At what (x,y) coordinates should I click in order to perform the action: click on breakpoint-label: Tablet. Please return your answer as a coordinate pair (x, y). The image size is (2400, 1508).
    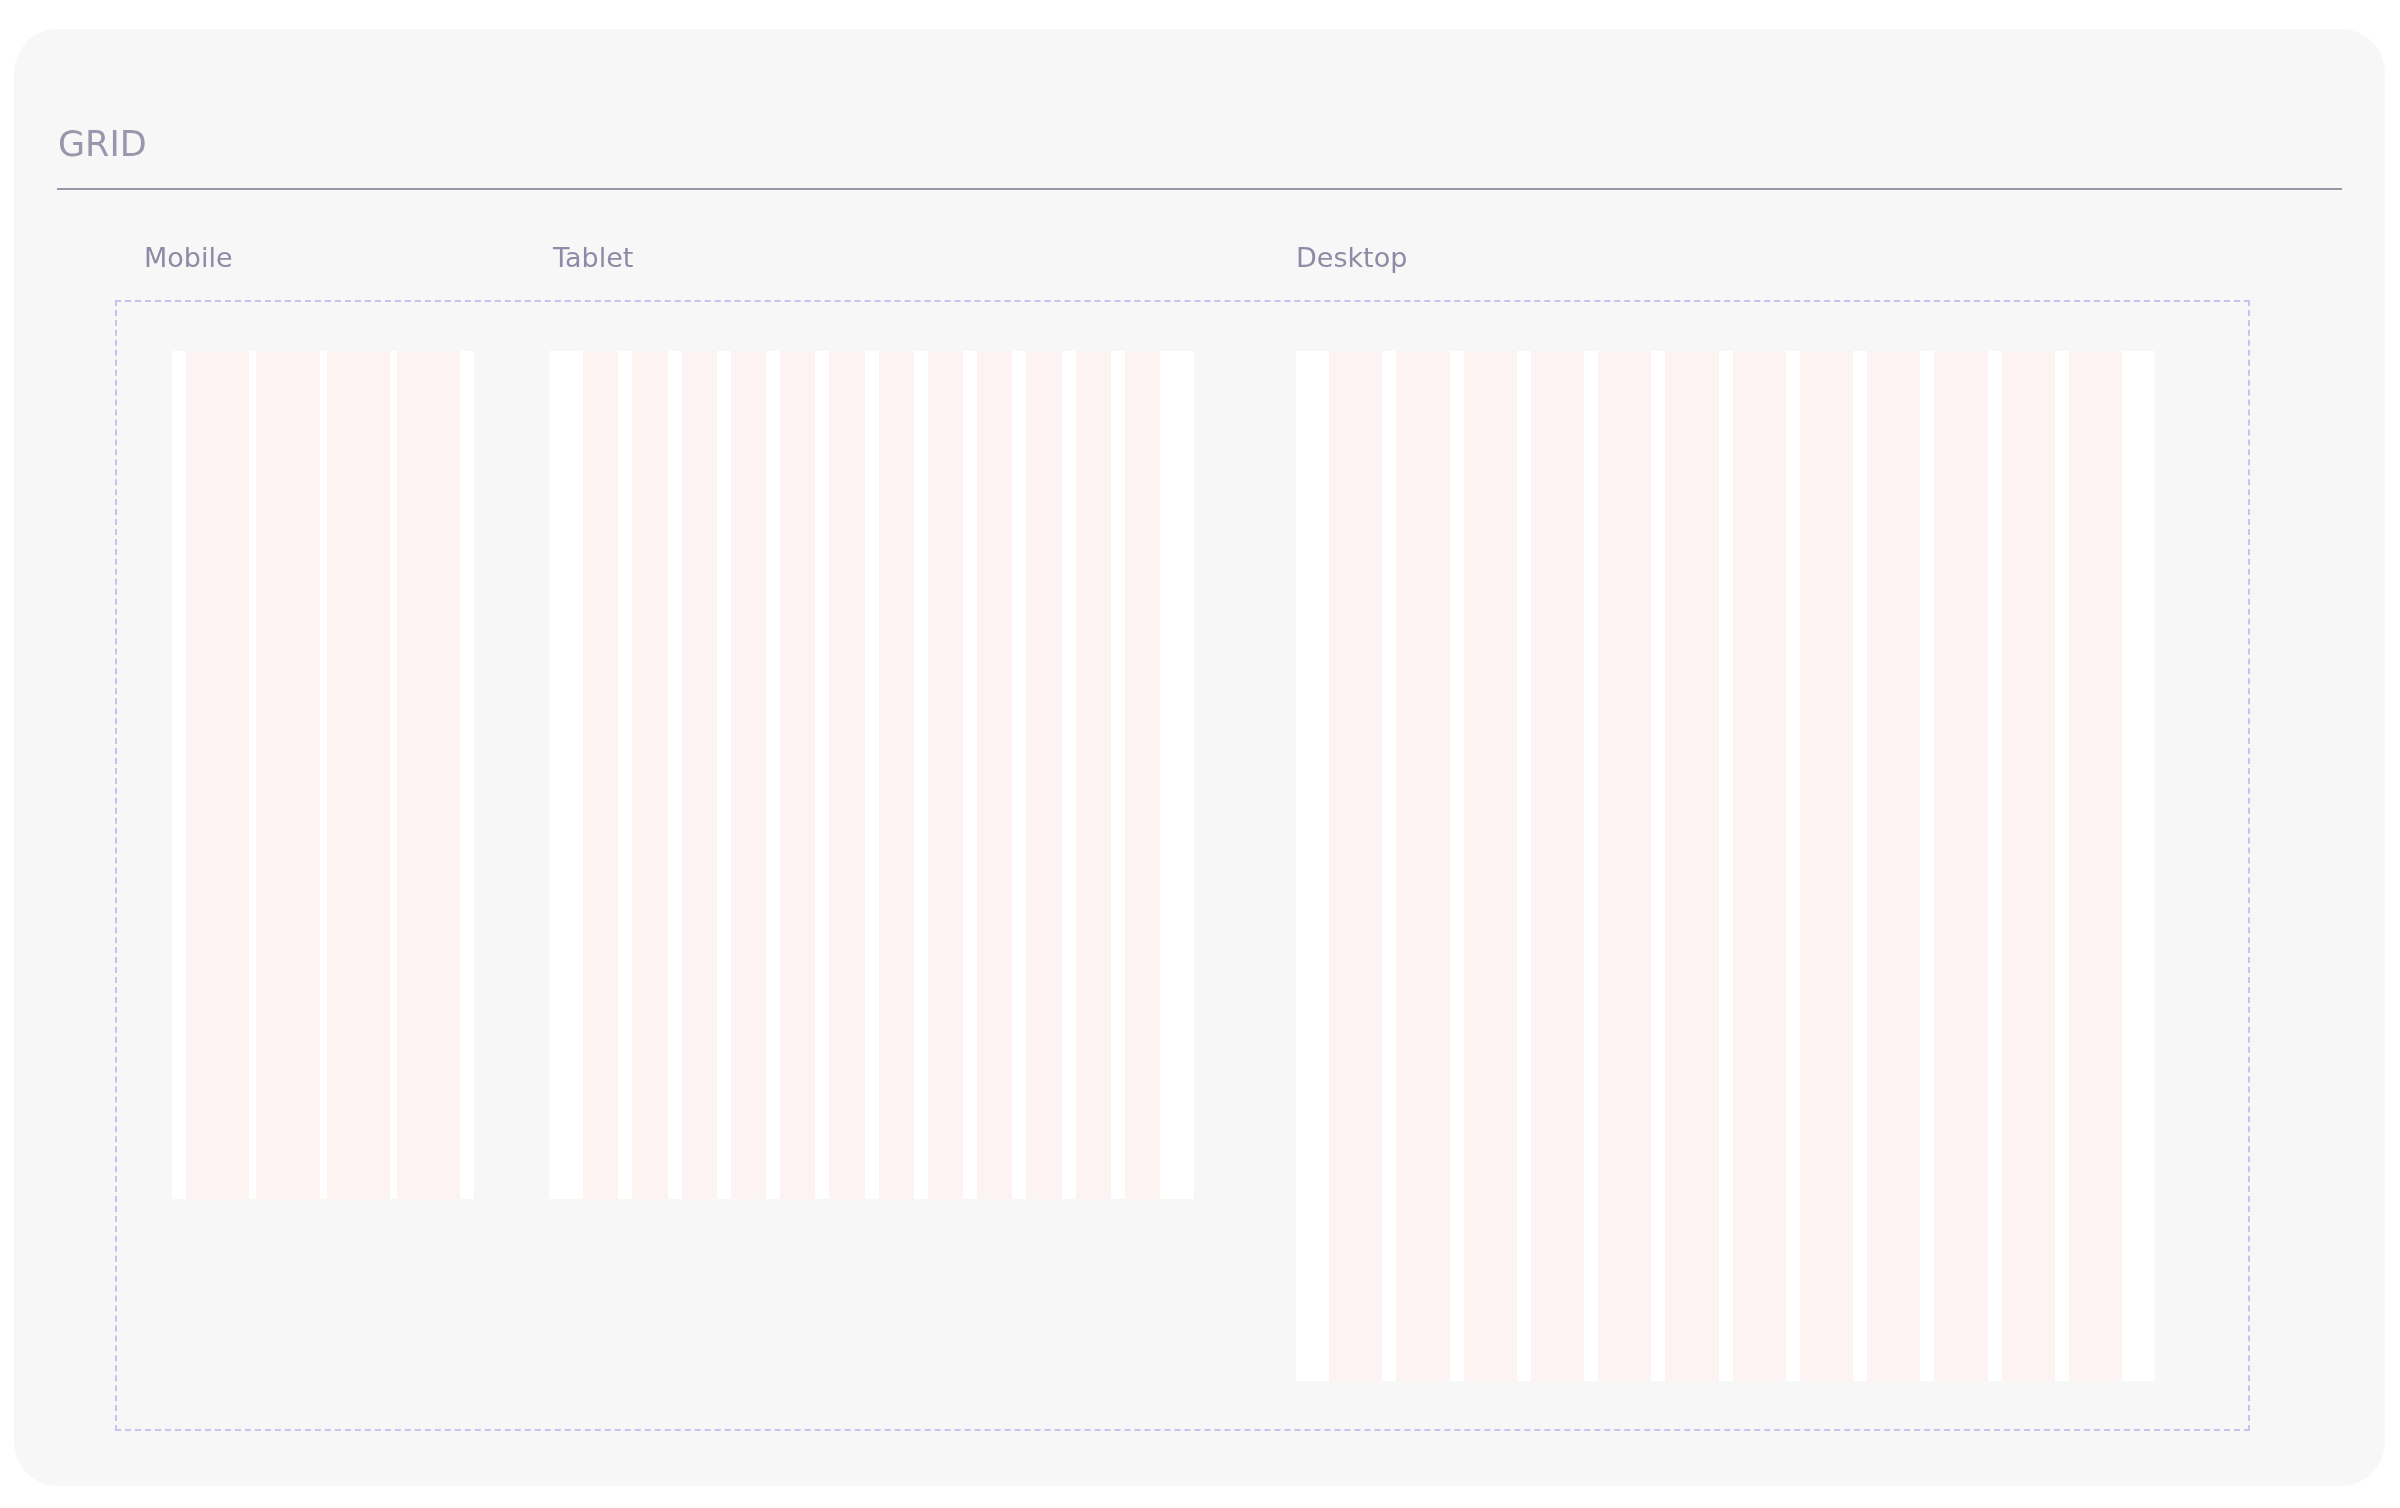
    Looking at the image, I should click on (593, 257).